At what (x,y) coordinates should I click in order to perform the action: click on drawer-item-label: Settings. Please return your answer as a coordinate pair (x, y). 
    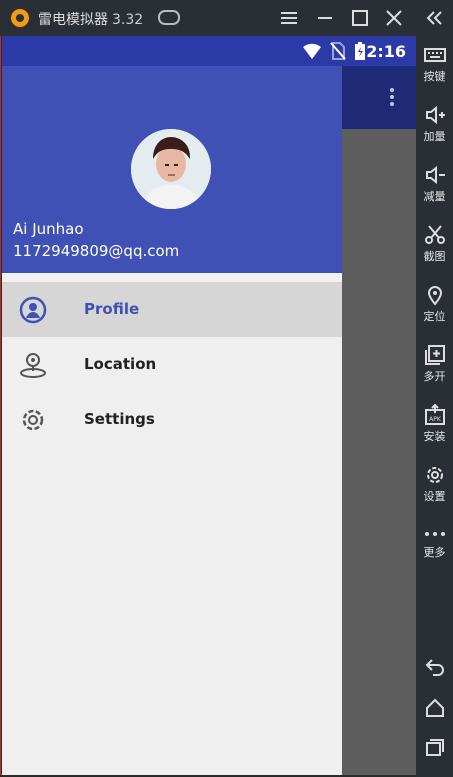
    Looking at the image, I should click on (119, 419).